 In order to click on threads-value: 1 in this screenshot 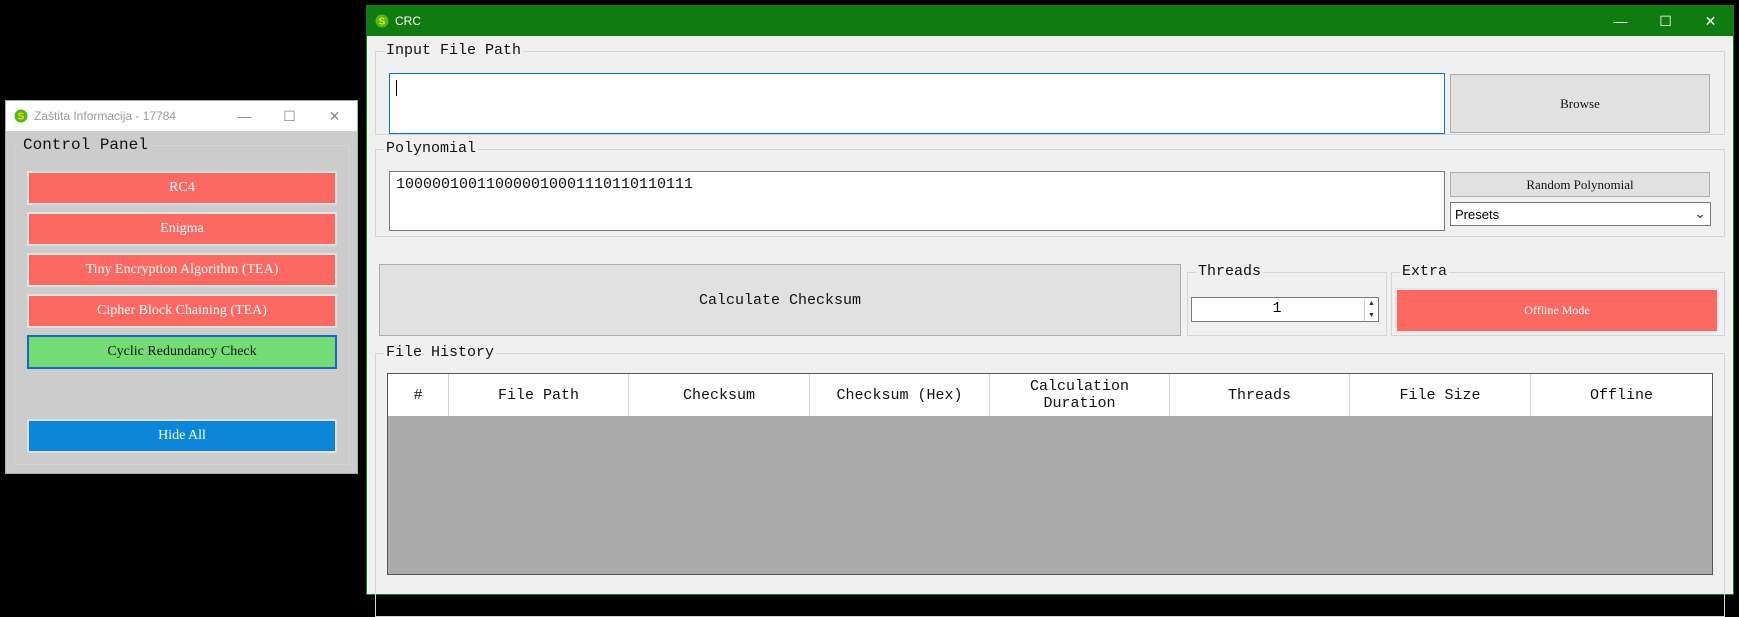, I will do `click(1277, 308)`.